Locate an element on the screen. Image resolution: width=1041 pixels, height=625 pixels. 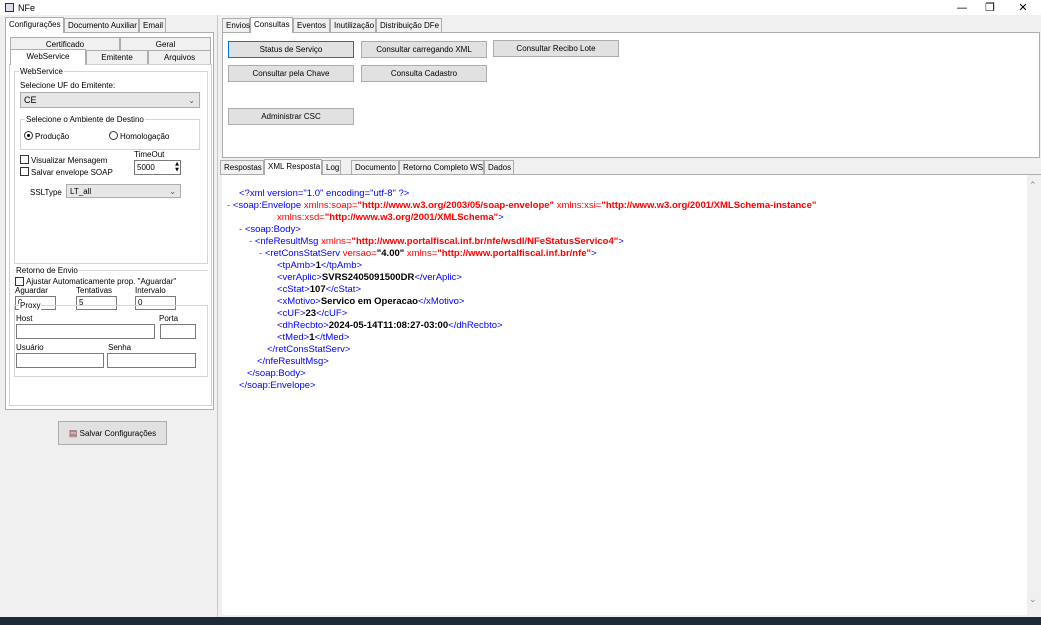
visualizar-checkbox is located at coordinates (24, 159).